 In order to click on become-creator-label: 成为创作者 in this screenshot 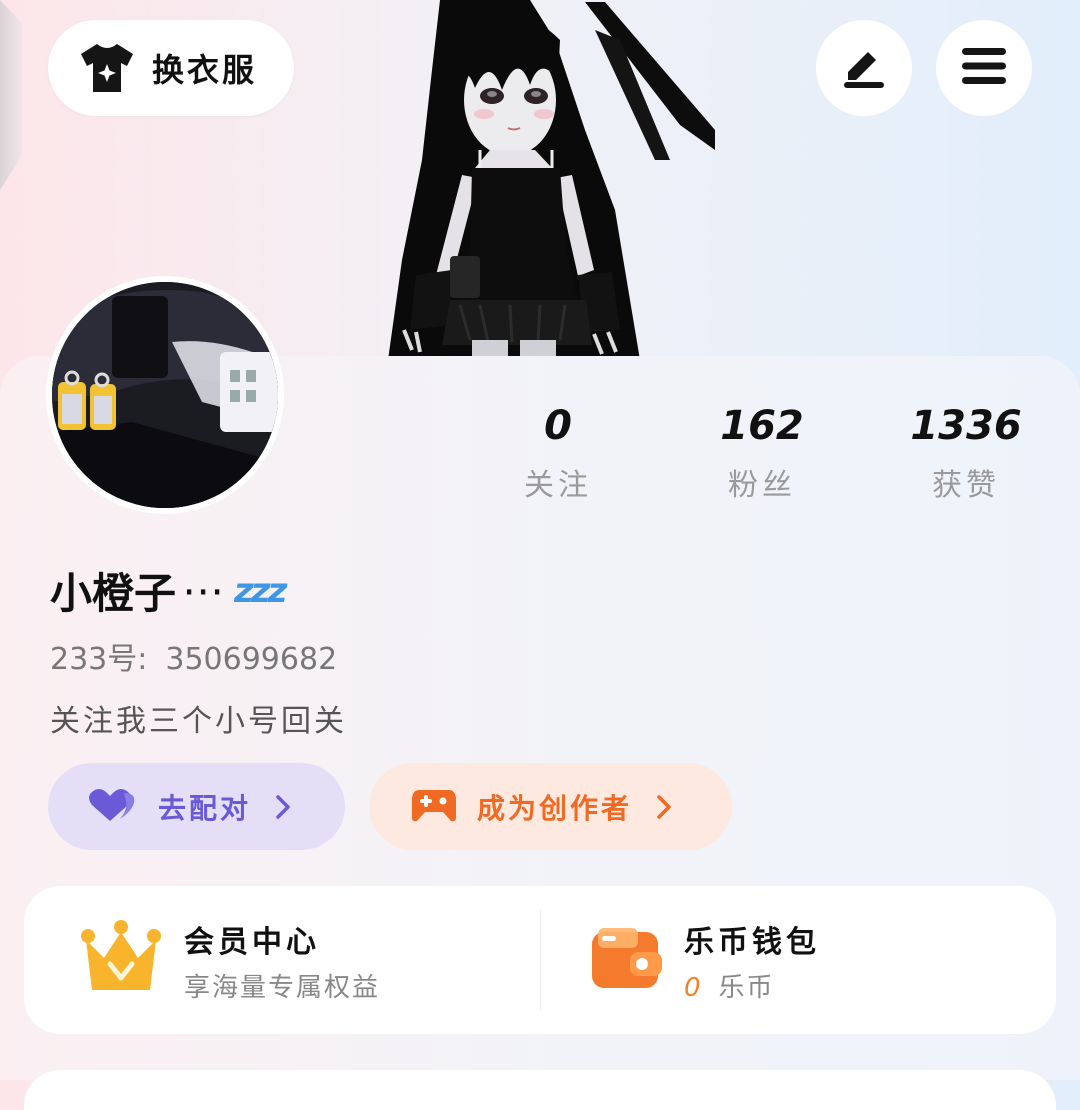, I will do `click(555, 808)`.